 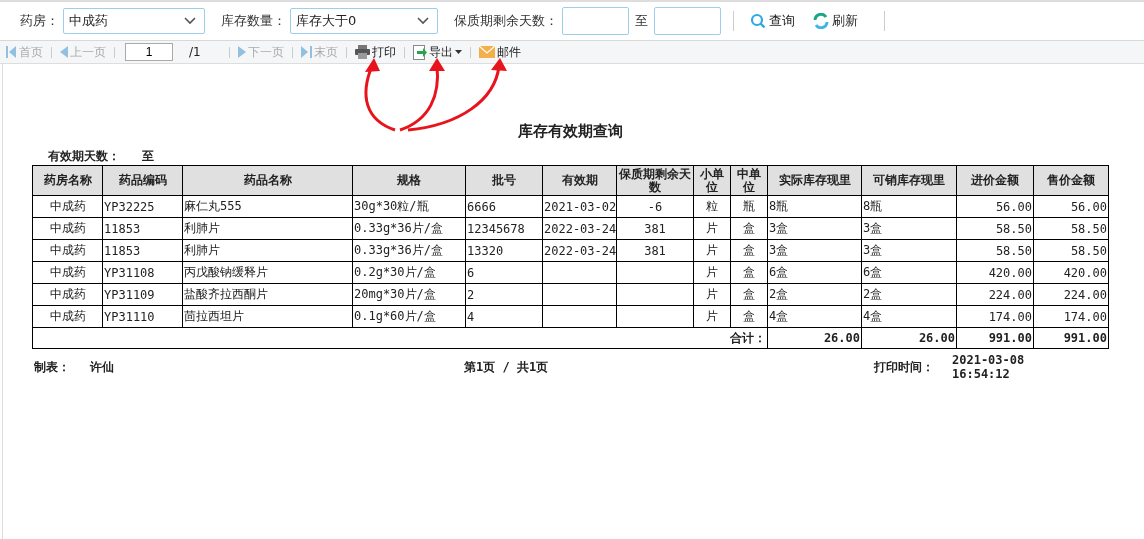 What do you see at coordinates (499, 52) in the screenshot?
I see `mail-button: 邮件` at bounding box center [499, 52].